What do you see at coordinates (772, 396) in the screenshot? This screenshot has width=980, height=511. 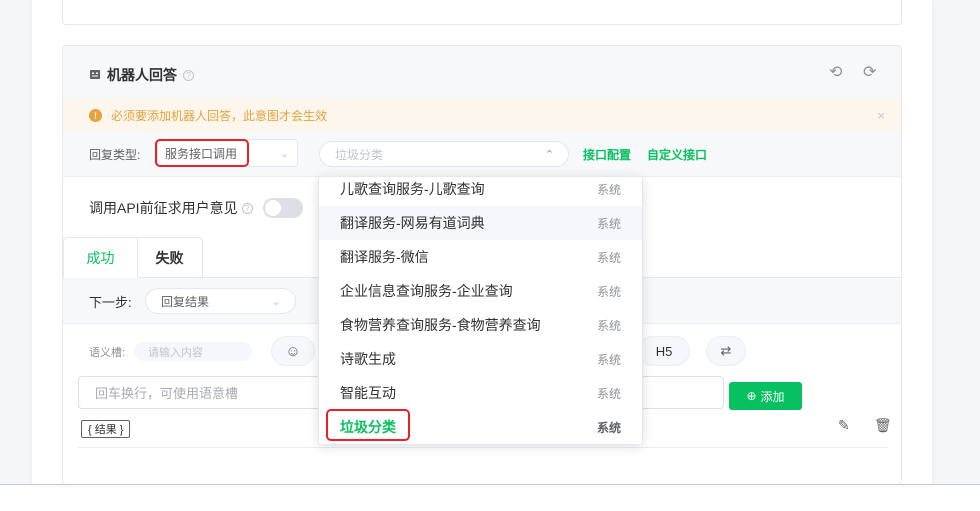 I see `add-button-label: 添加` at bounding box center [772, 396].